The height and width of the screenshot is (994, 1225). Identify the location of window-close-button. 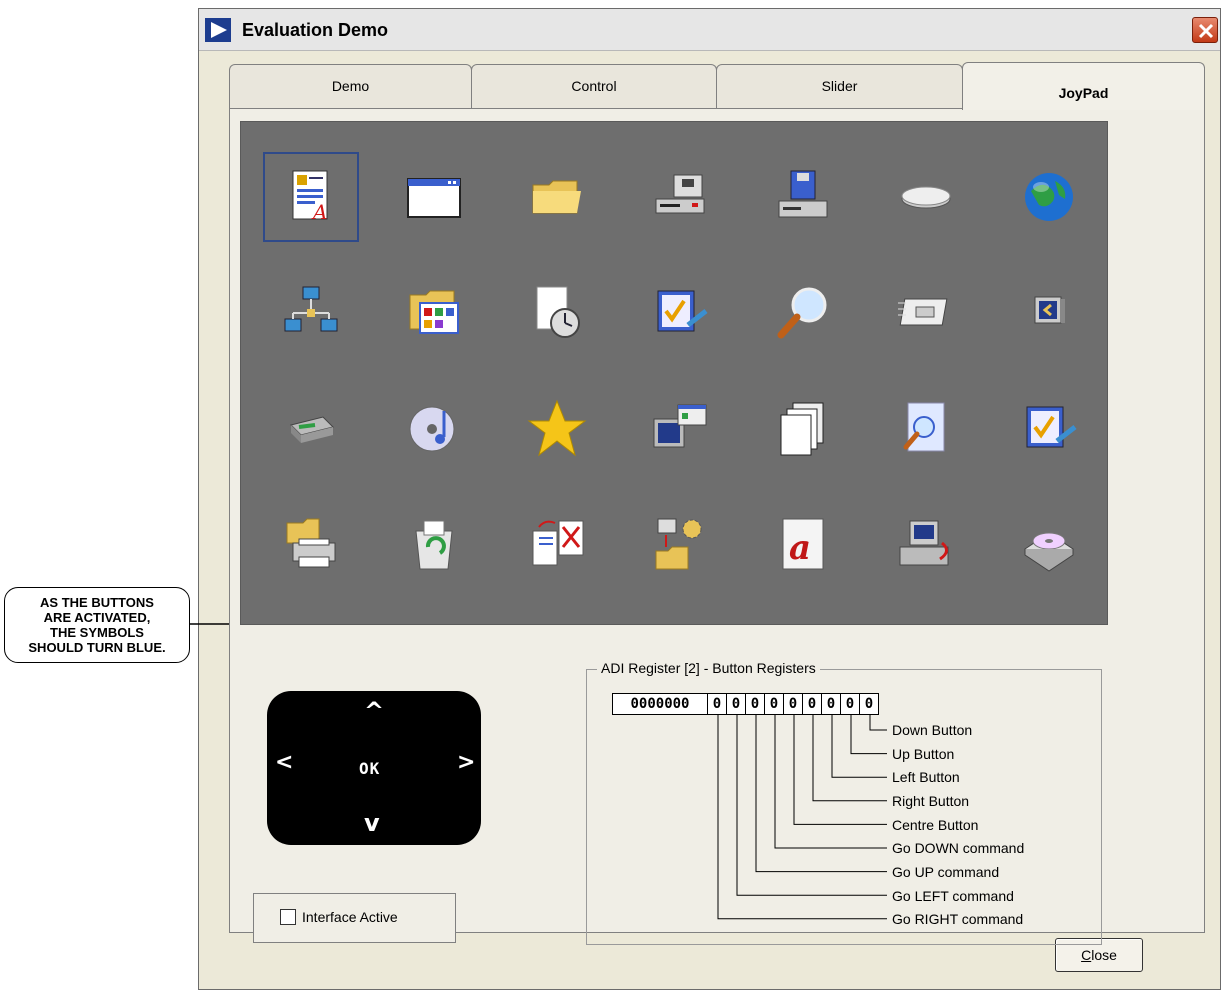
(1205, 30).